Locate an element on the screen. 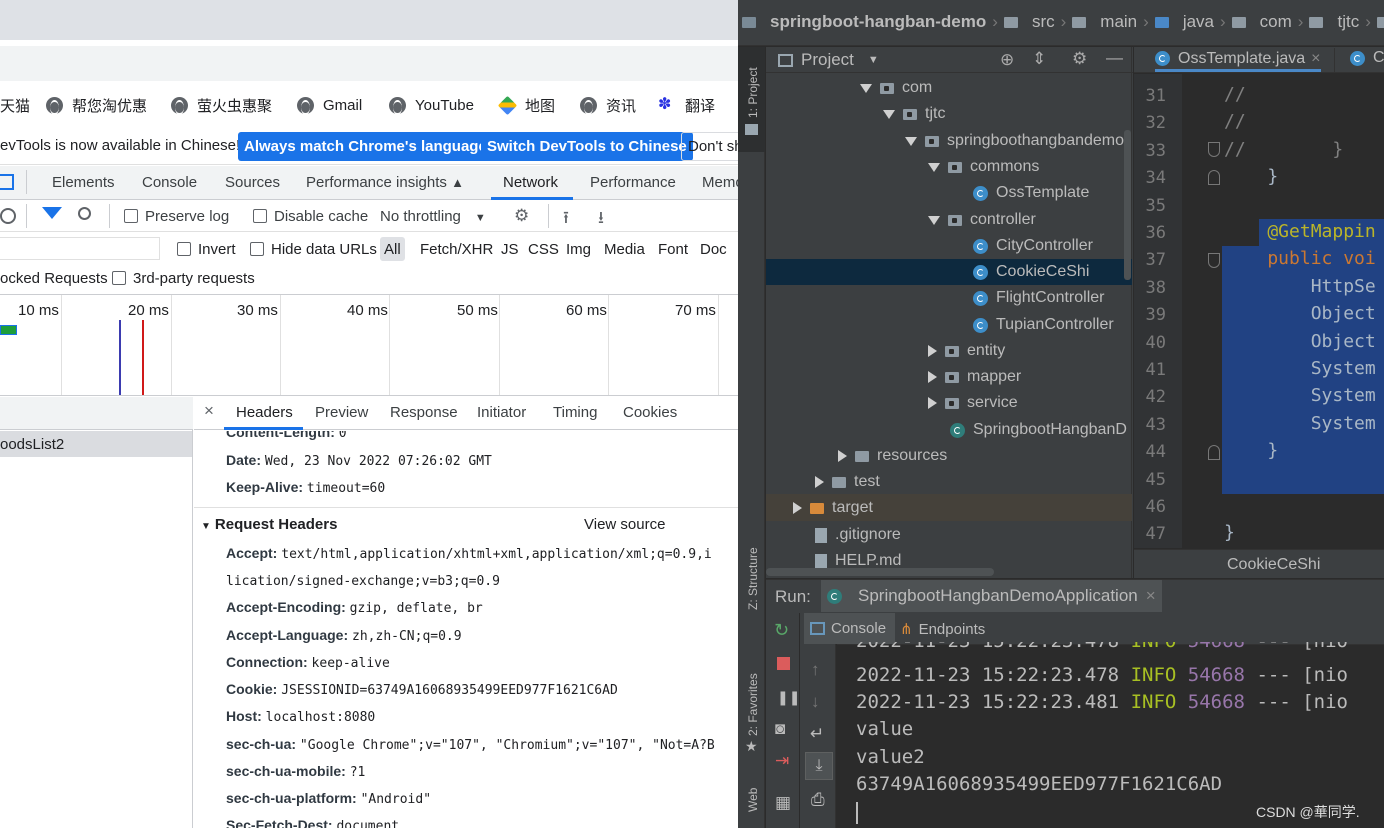 This screenshot has height=828, width=1384. tab-elements: Elements is located at coordinates (83, 182).